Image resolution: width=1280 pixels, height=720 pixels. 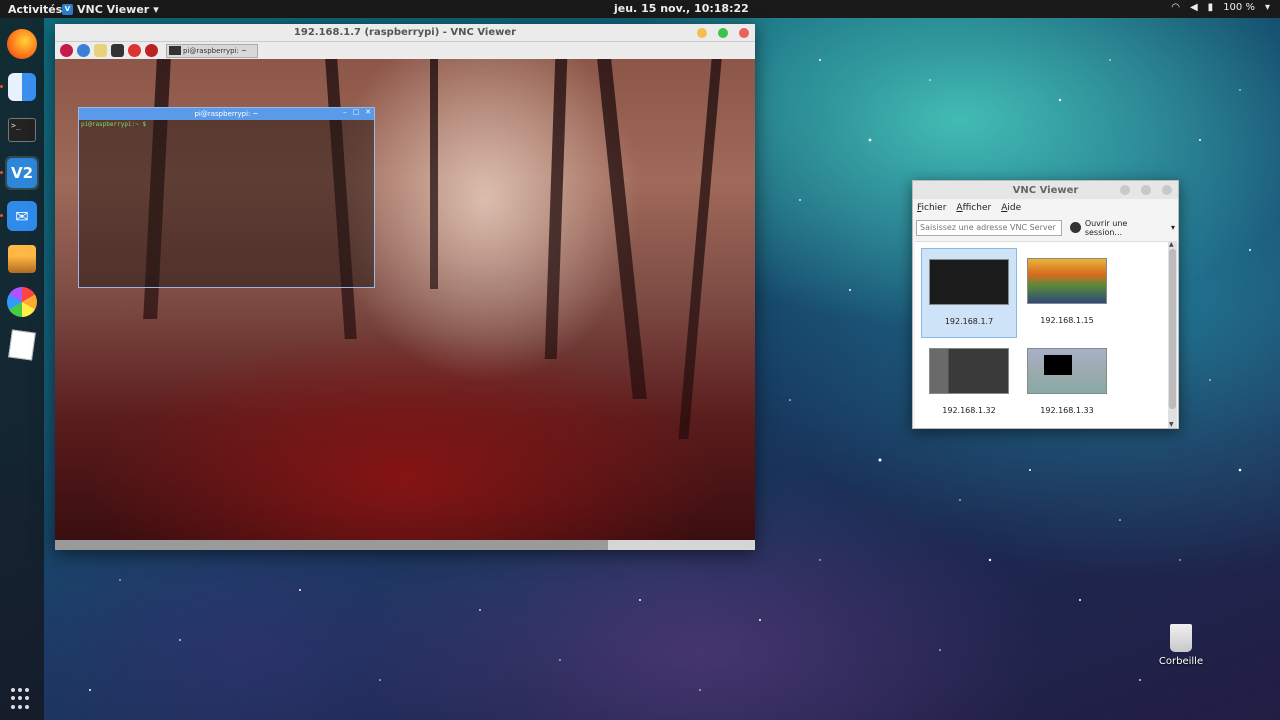 I want to click on terminal-title: pi@raspberrypi: ~, so click(x=226, y=114).